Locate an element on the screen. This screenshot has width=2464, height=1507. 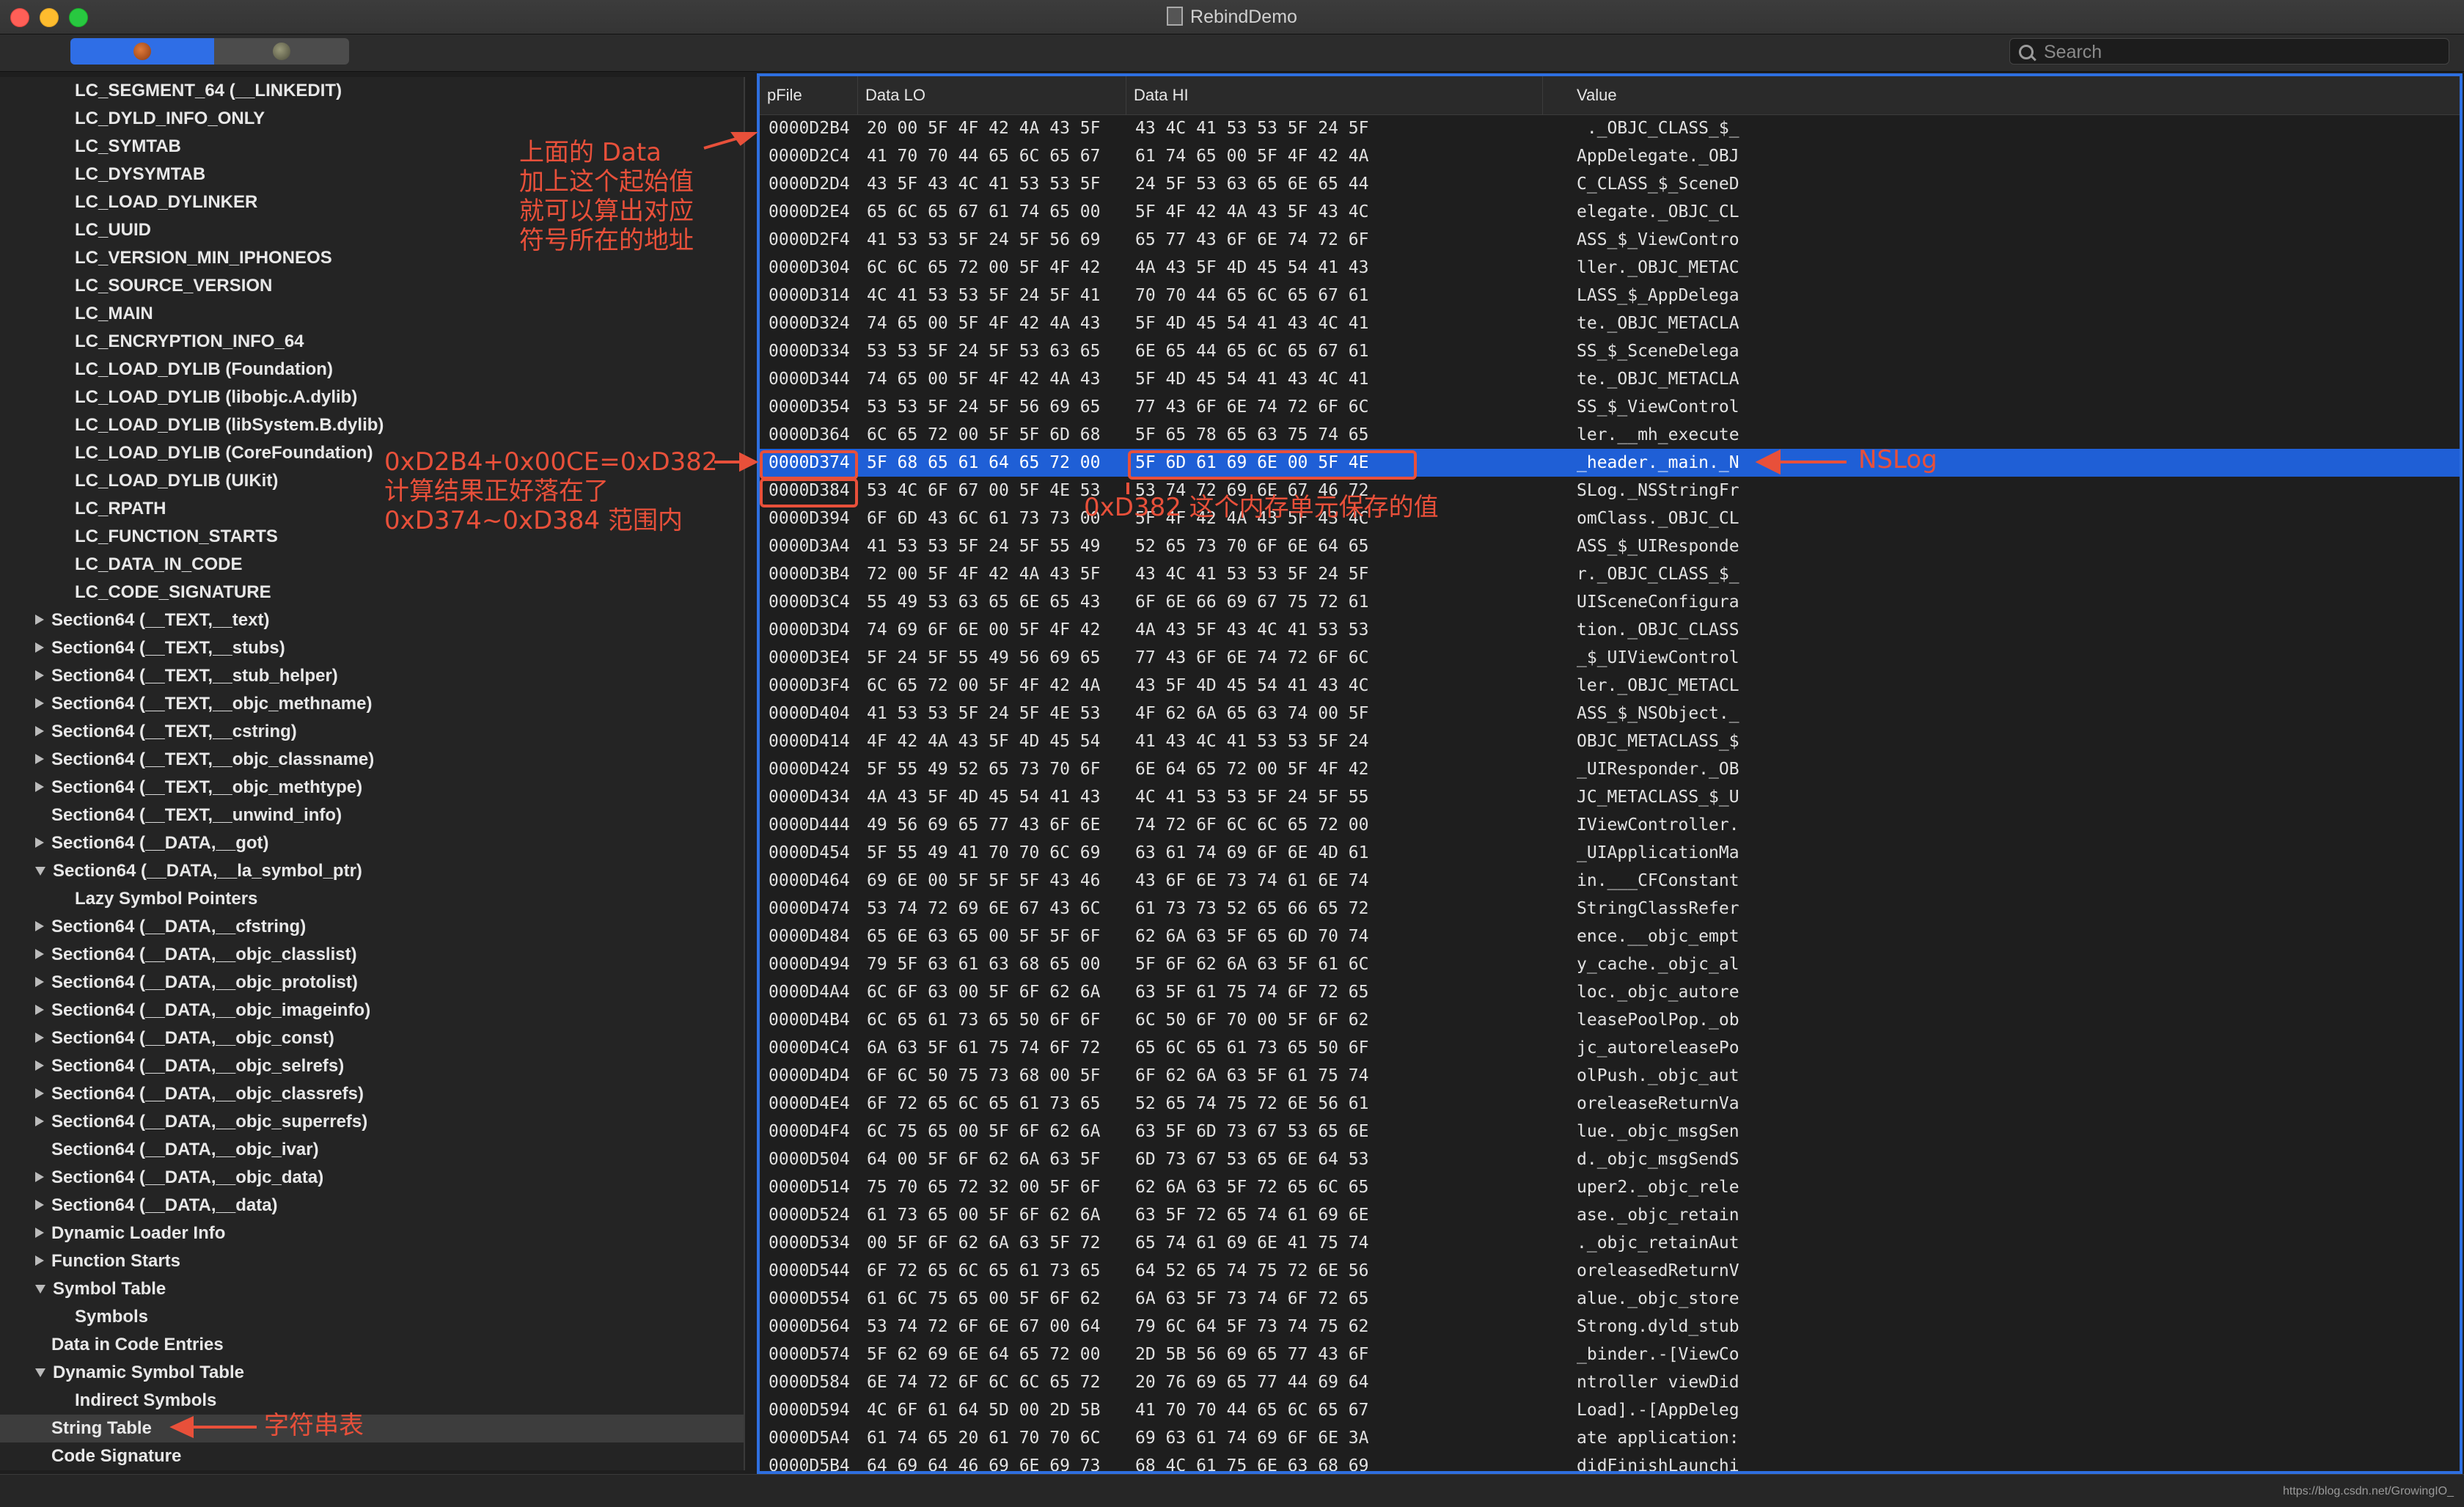
sidebar-item: Section64 (__DATA,__objc_classlist) is located at coordinates (372, 955).